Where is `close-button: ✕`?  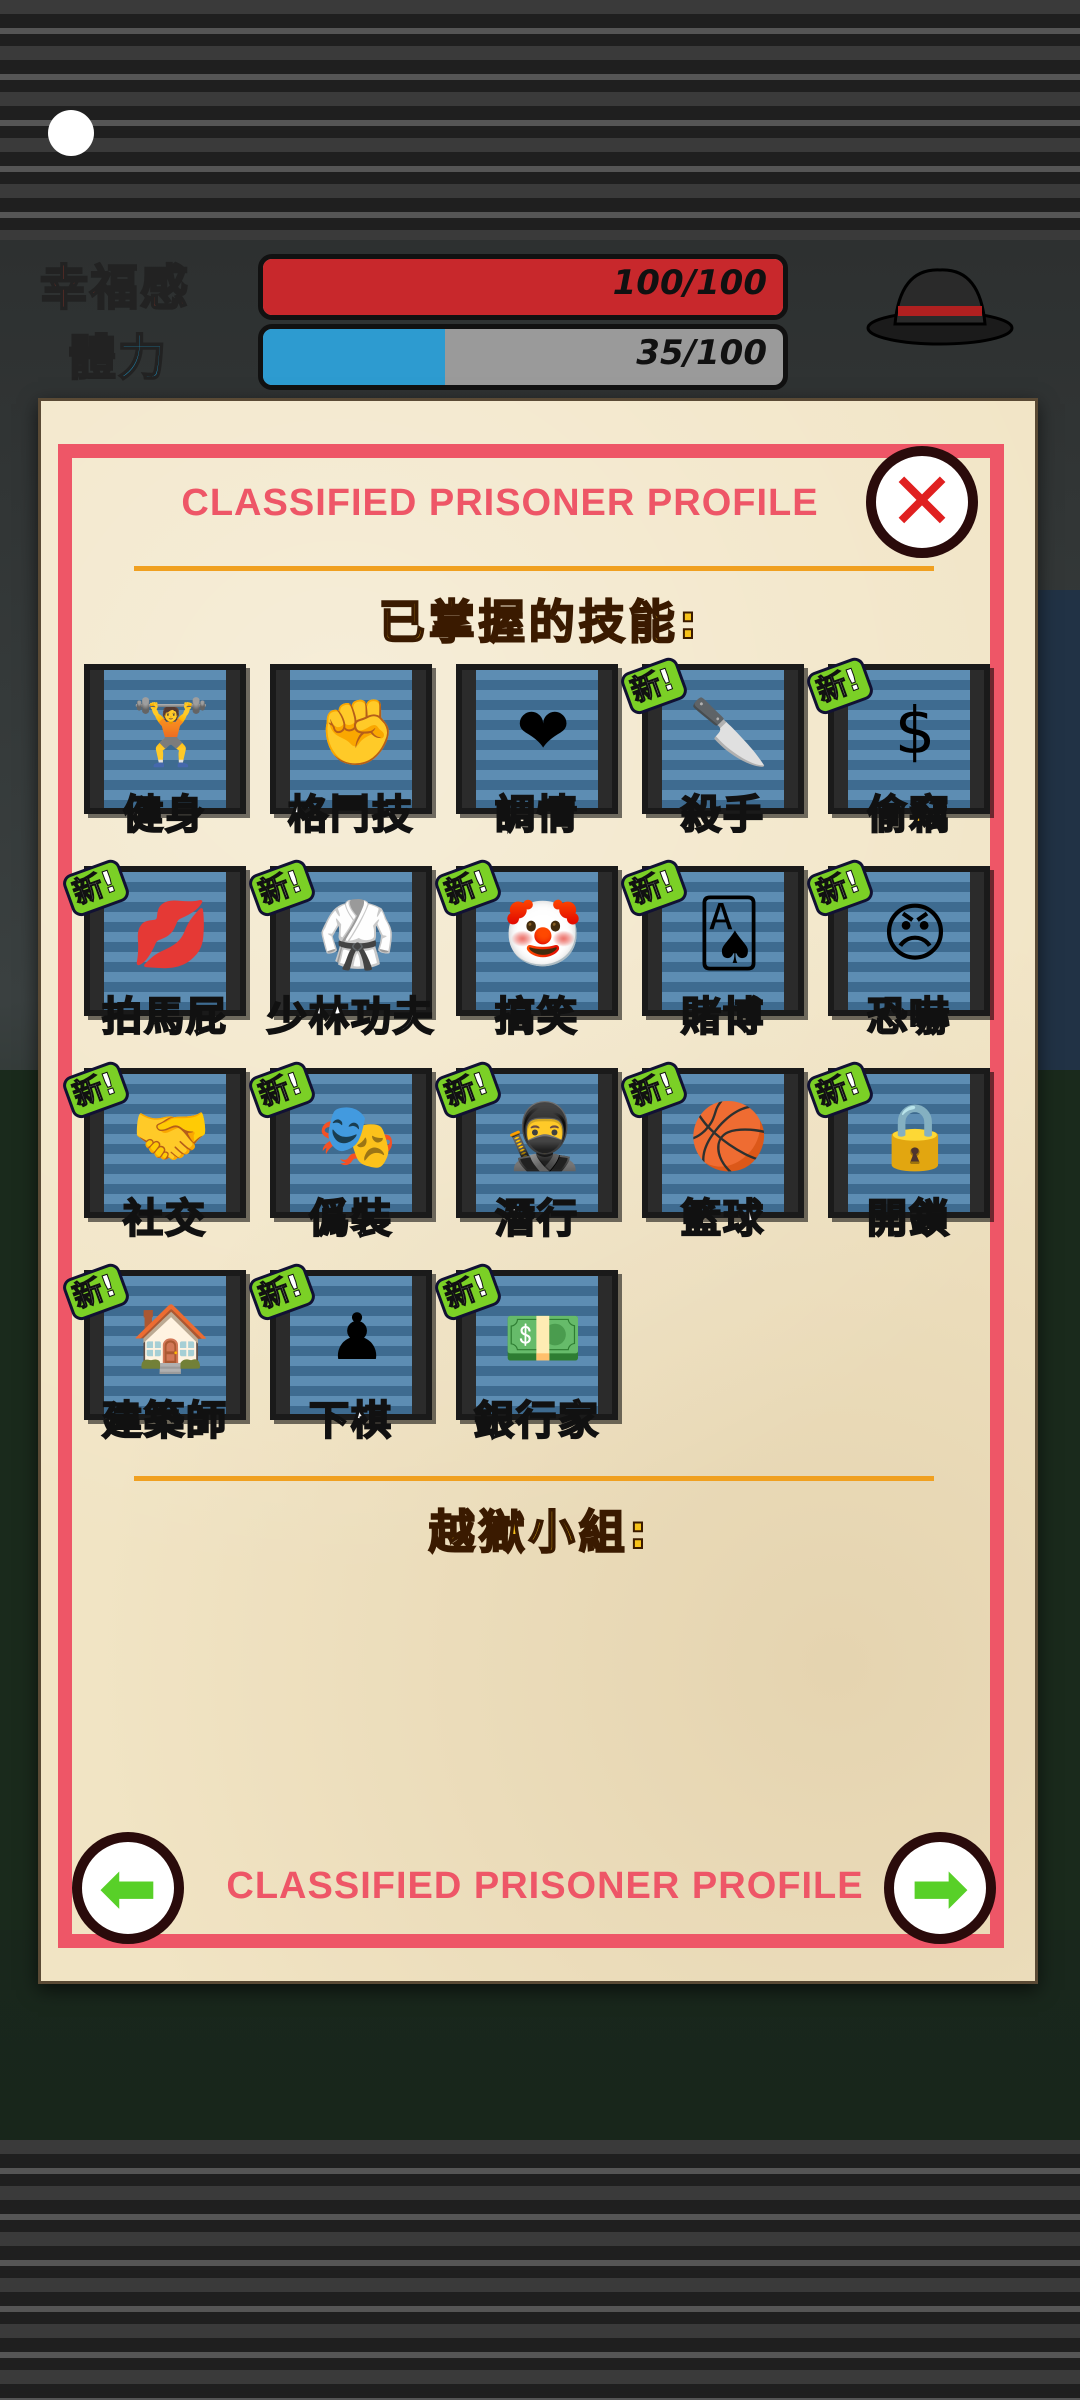 close-button: ✕ is located at coordinates (922, 502).